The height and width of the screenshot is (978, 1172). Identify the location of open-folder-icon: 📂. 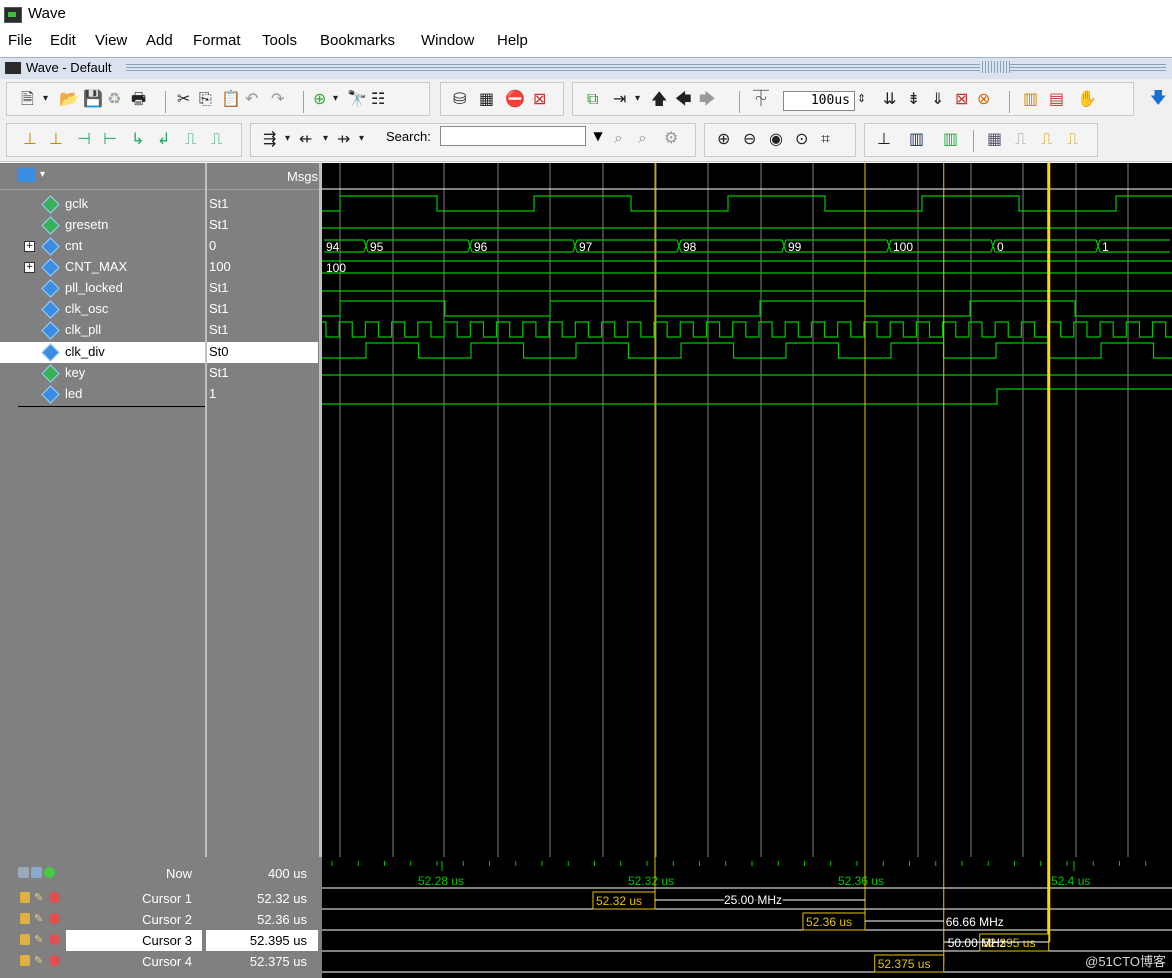
(69, 99).